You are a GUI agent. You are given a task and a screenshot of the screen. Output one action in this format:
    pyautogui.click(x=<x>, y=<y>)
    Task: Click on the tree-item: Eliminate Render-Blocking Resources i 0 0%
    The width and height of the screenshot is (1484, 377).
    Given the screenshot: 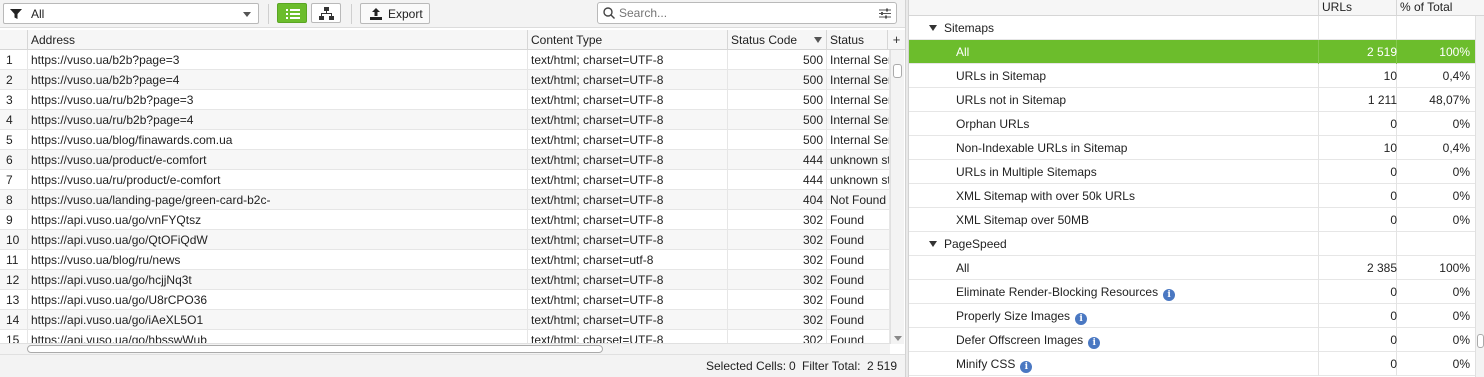 What is the action you would take?
    pyautogui.click(x=1192, y=292)
    